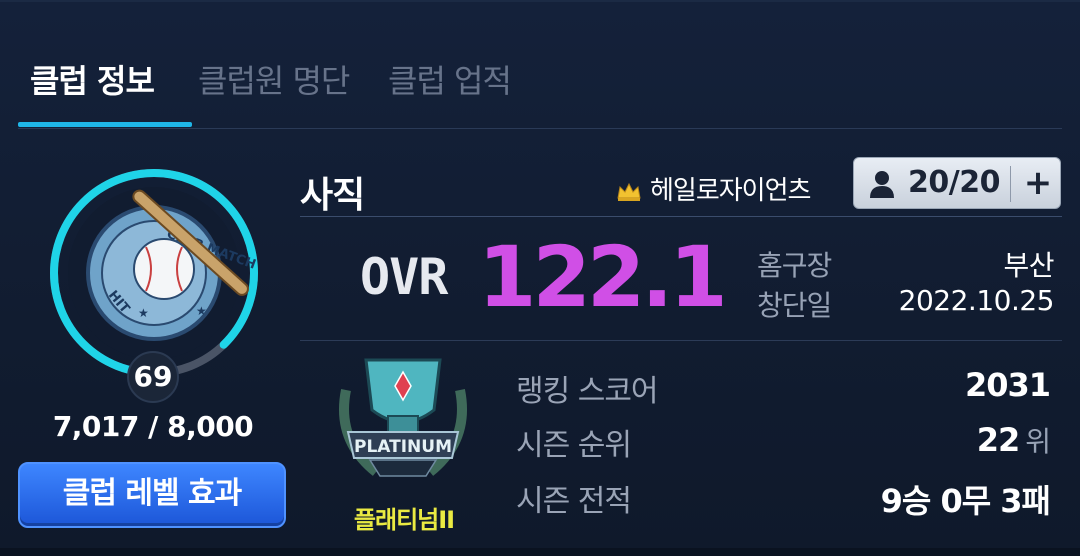  What do you see at coordinates (965, 501) in the screenshot?
I see `season-record-value: 9승 0무 3패` at bounding box center [965, 501].